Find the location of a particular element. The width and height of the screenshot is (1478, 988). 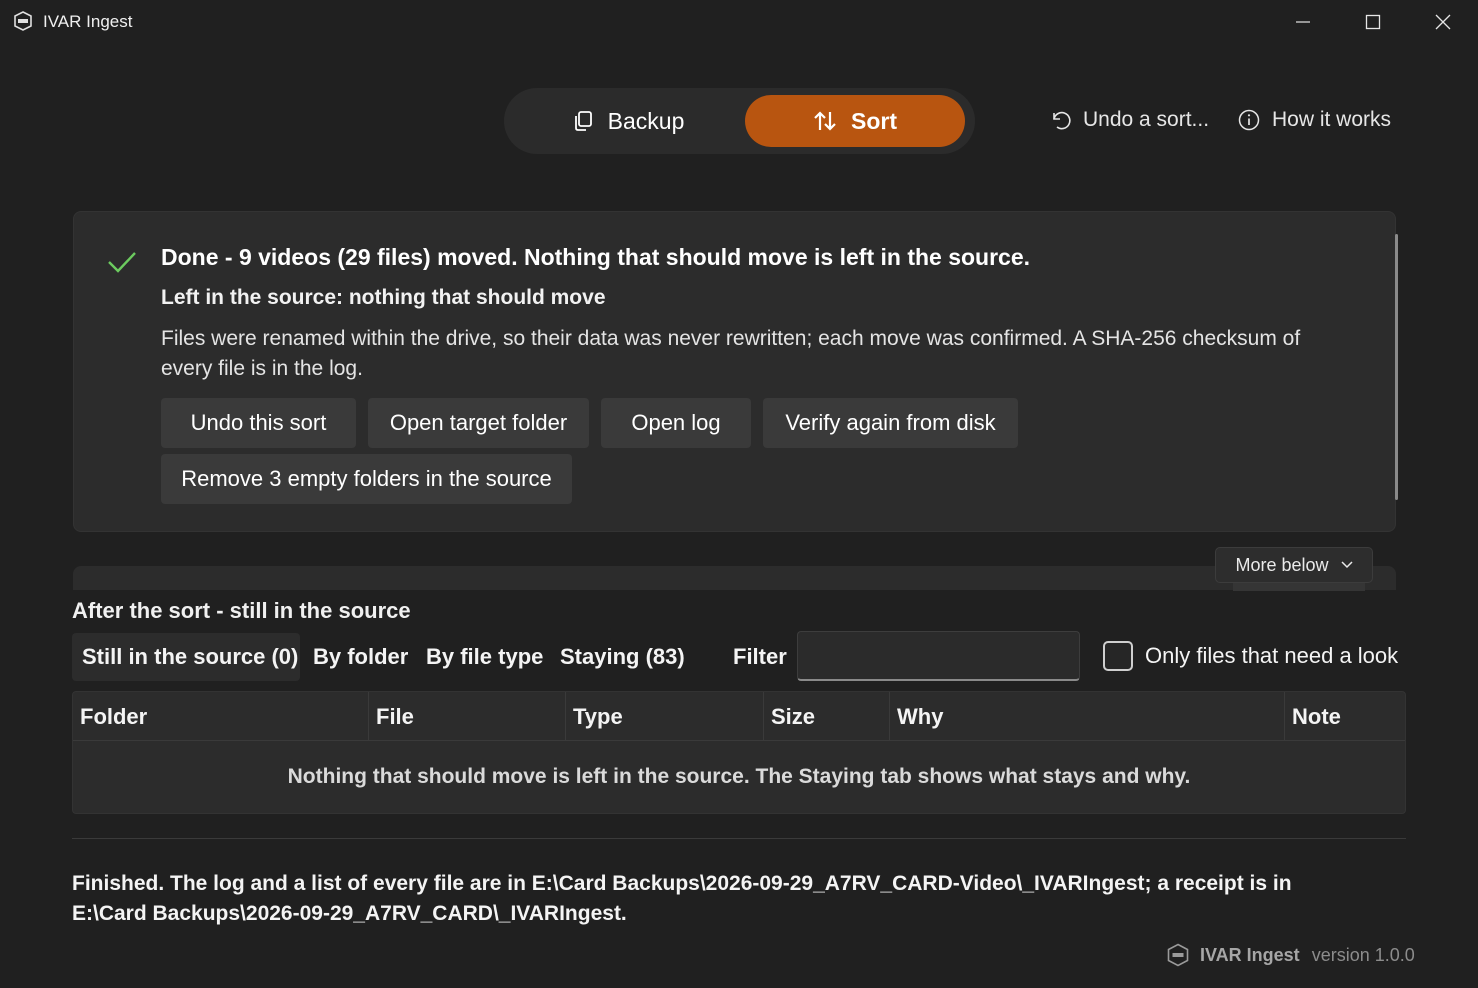

close-button is located at coordinates (1443, 22).